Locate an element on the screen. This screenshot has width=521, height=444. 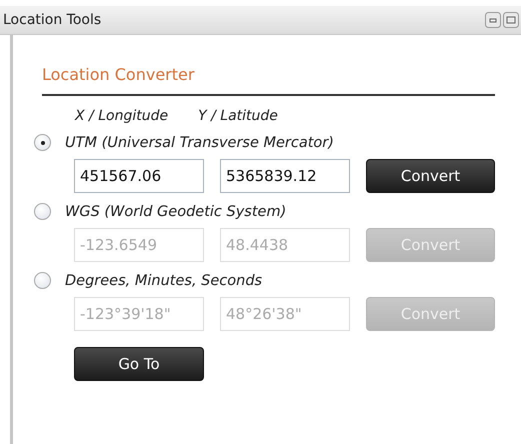
window-title: Location Tools is located at coordinates (52, 20).